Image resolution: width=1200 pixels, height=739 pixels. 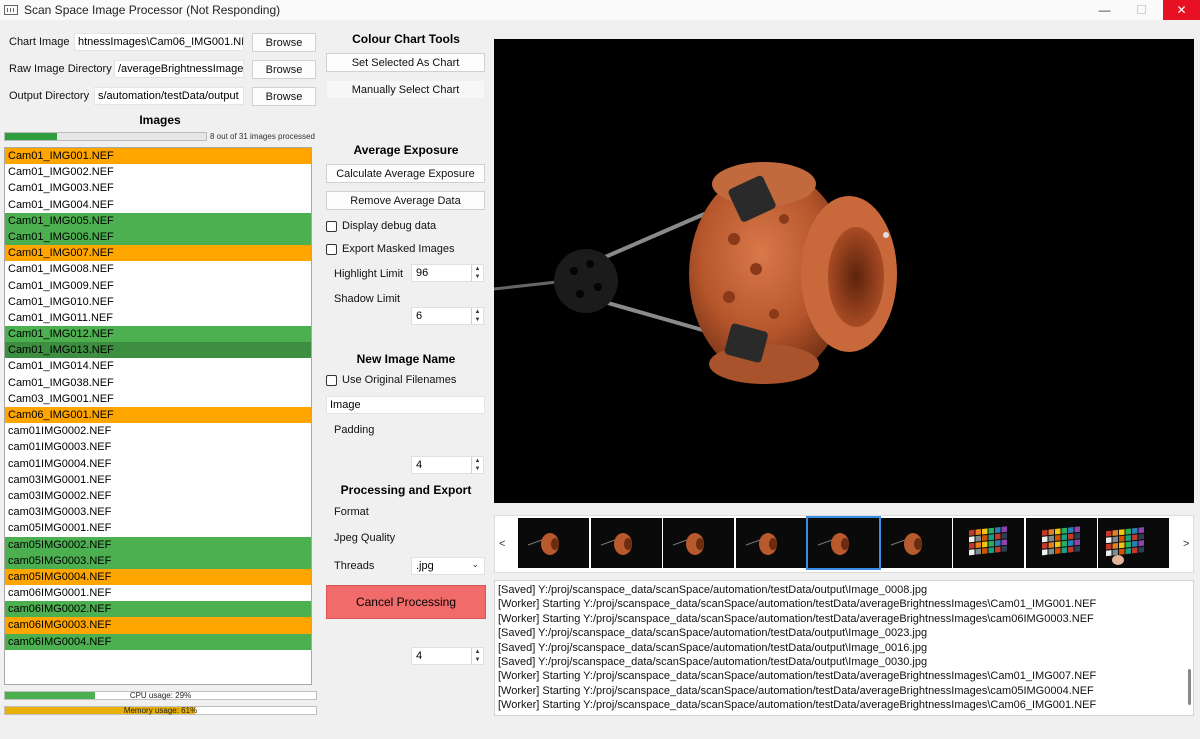 What do you see at coordinates (179, 69) in the screenshot?
I see `raw-dir-field: /averageBrightnessImages` at bounding box center [179, 69].